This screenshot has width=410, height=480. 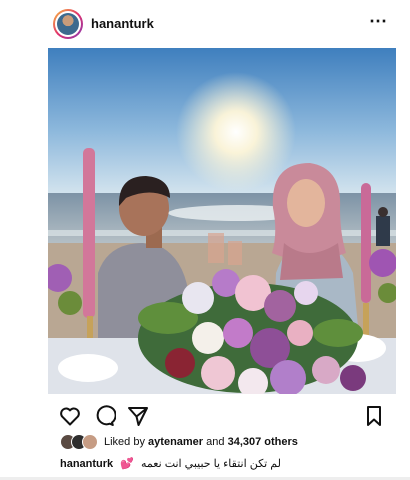 What do you see at coordinates (175, 442) in the screenshot?
I see `liker-username-link: aytenamer` at bounding box center [175, 442].